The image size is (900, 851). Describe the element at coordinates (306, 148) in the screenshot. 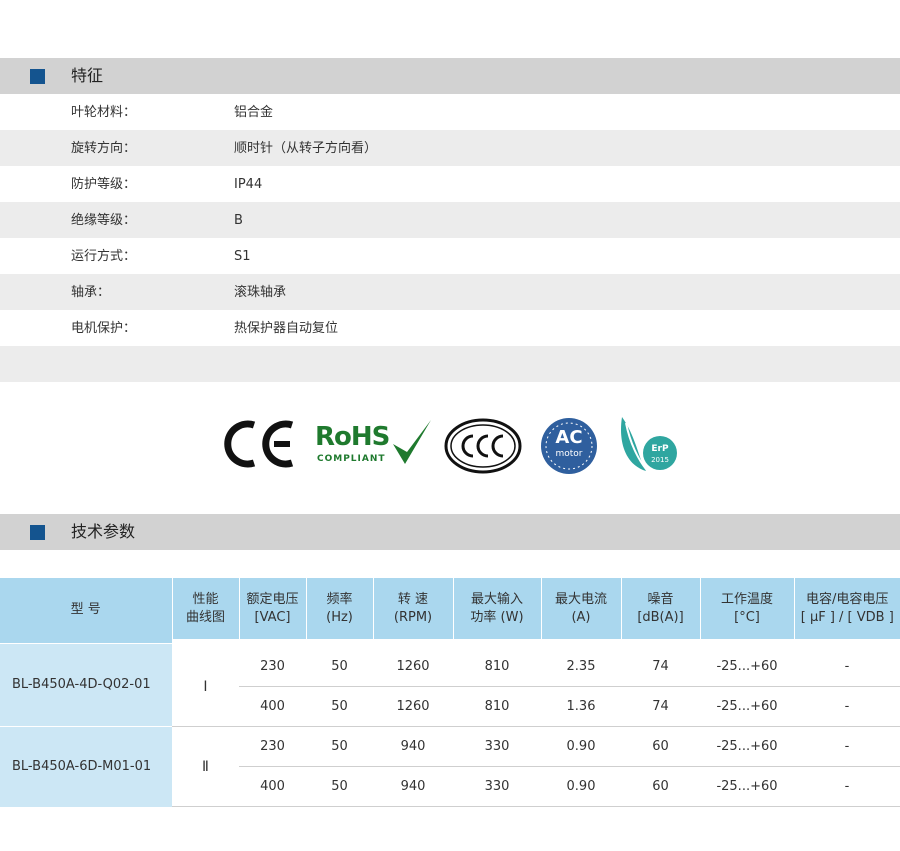

I see `feature-value: 顺时针（从转子方向看）` at that location.